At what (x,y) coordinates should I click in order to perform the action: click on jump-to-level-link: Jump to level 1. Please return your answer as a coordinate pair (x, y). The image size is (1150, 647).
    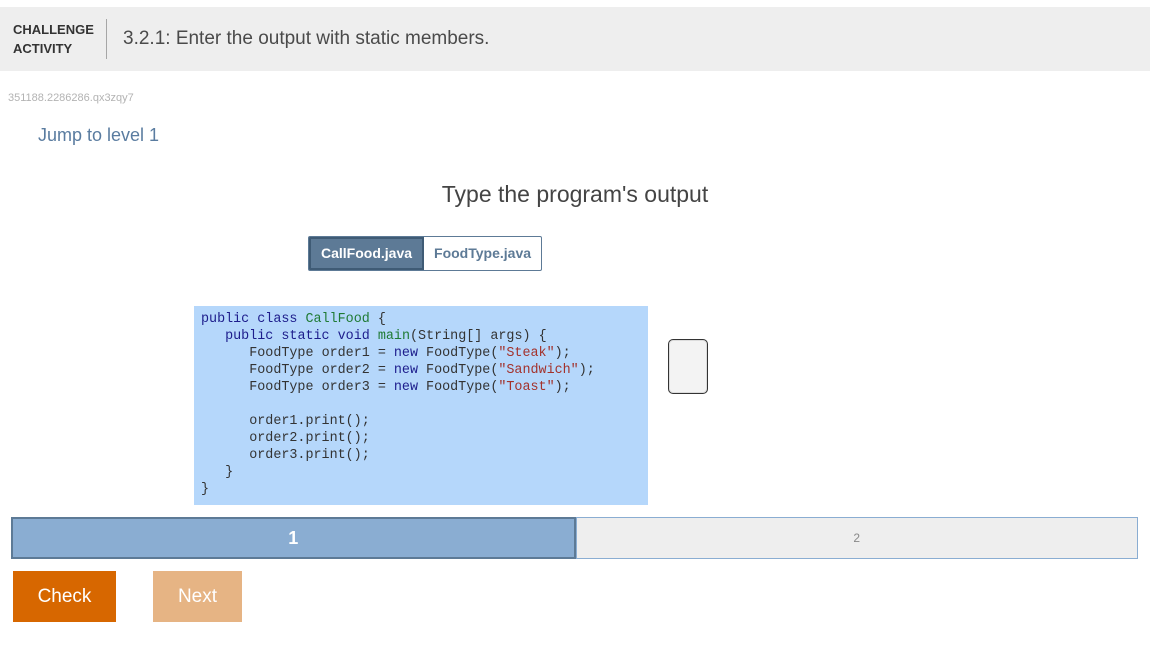
    Looking at the image, I should click on (98, 135).